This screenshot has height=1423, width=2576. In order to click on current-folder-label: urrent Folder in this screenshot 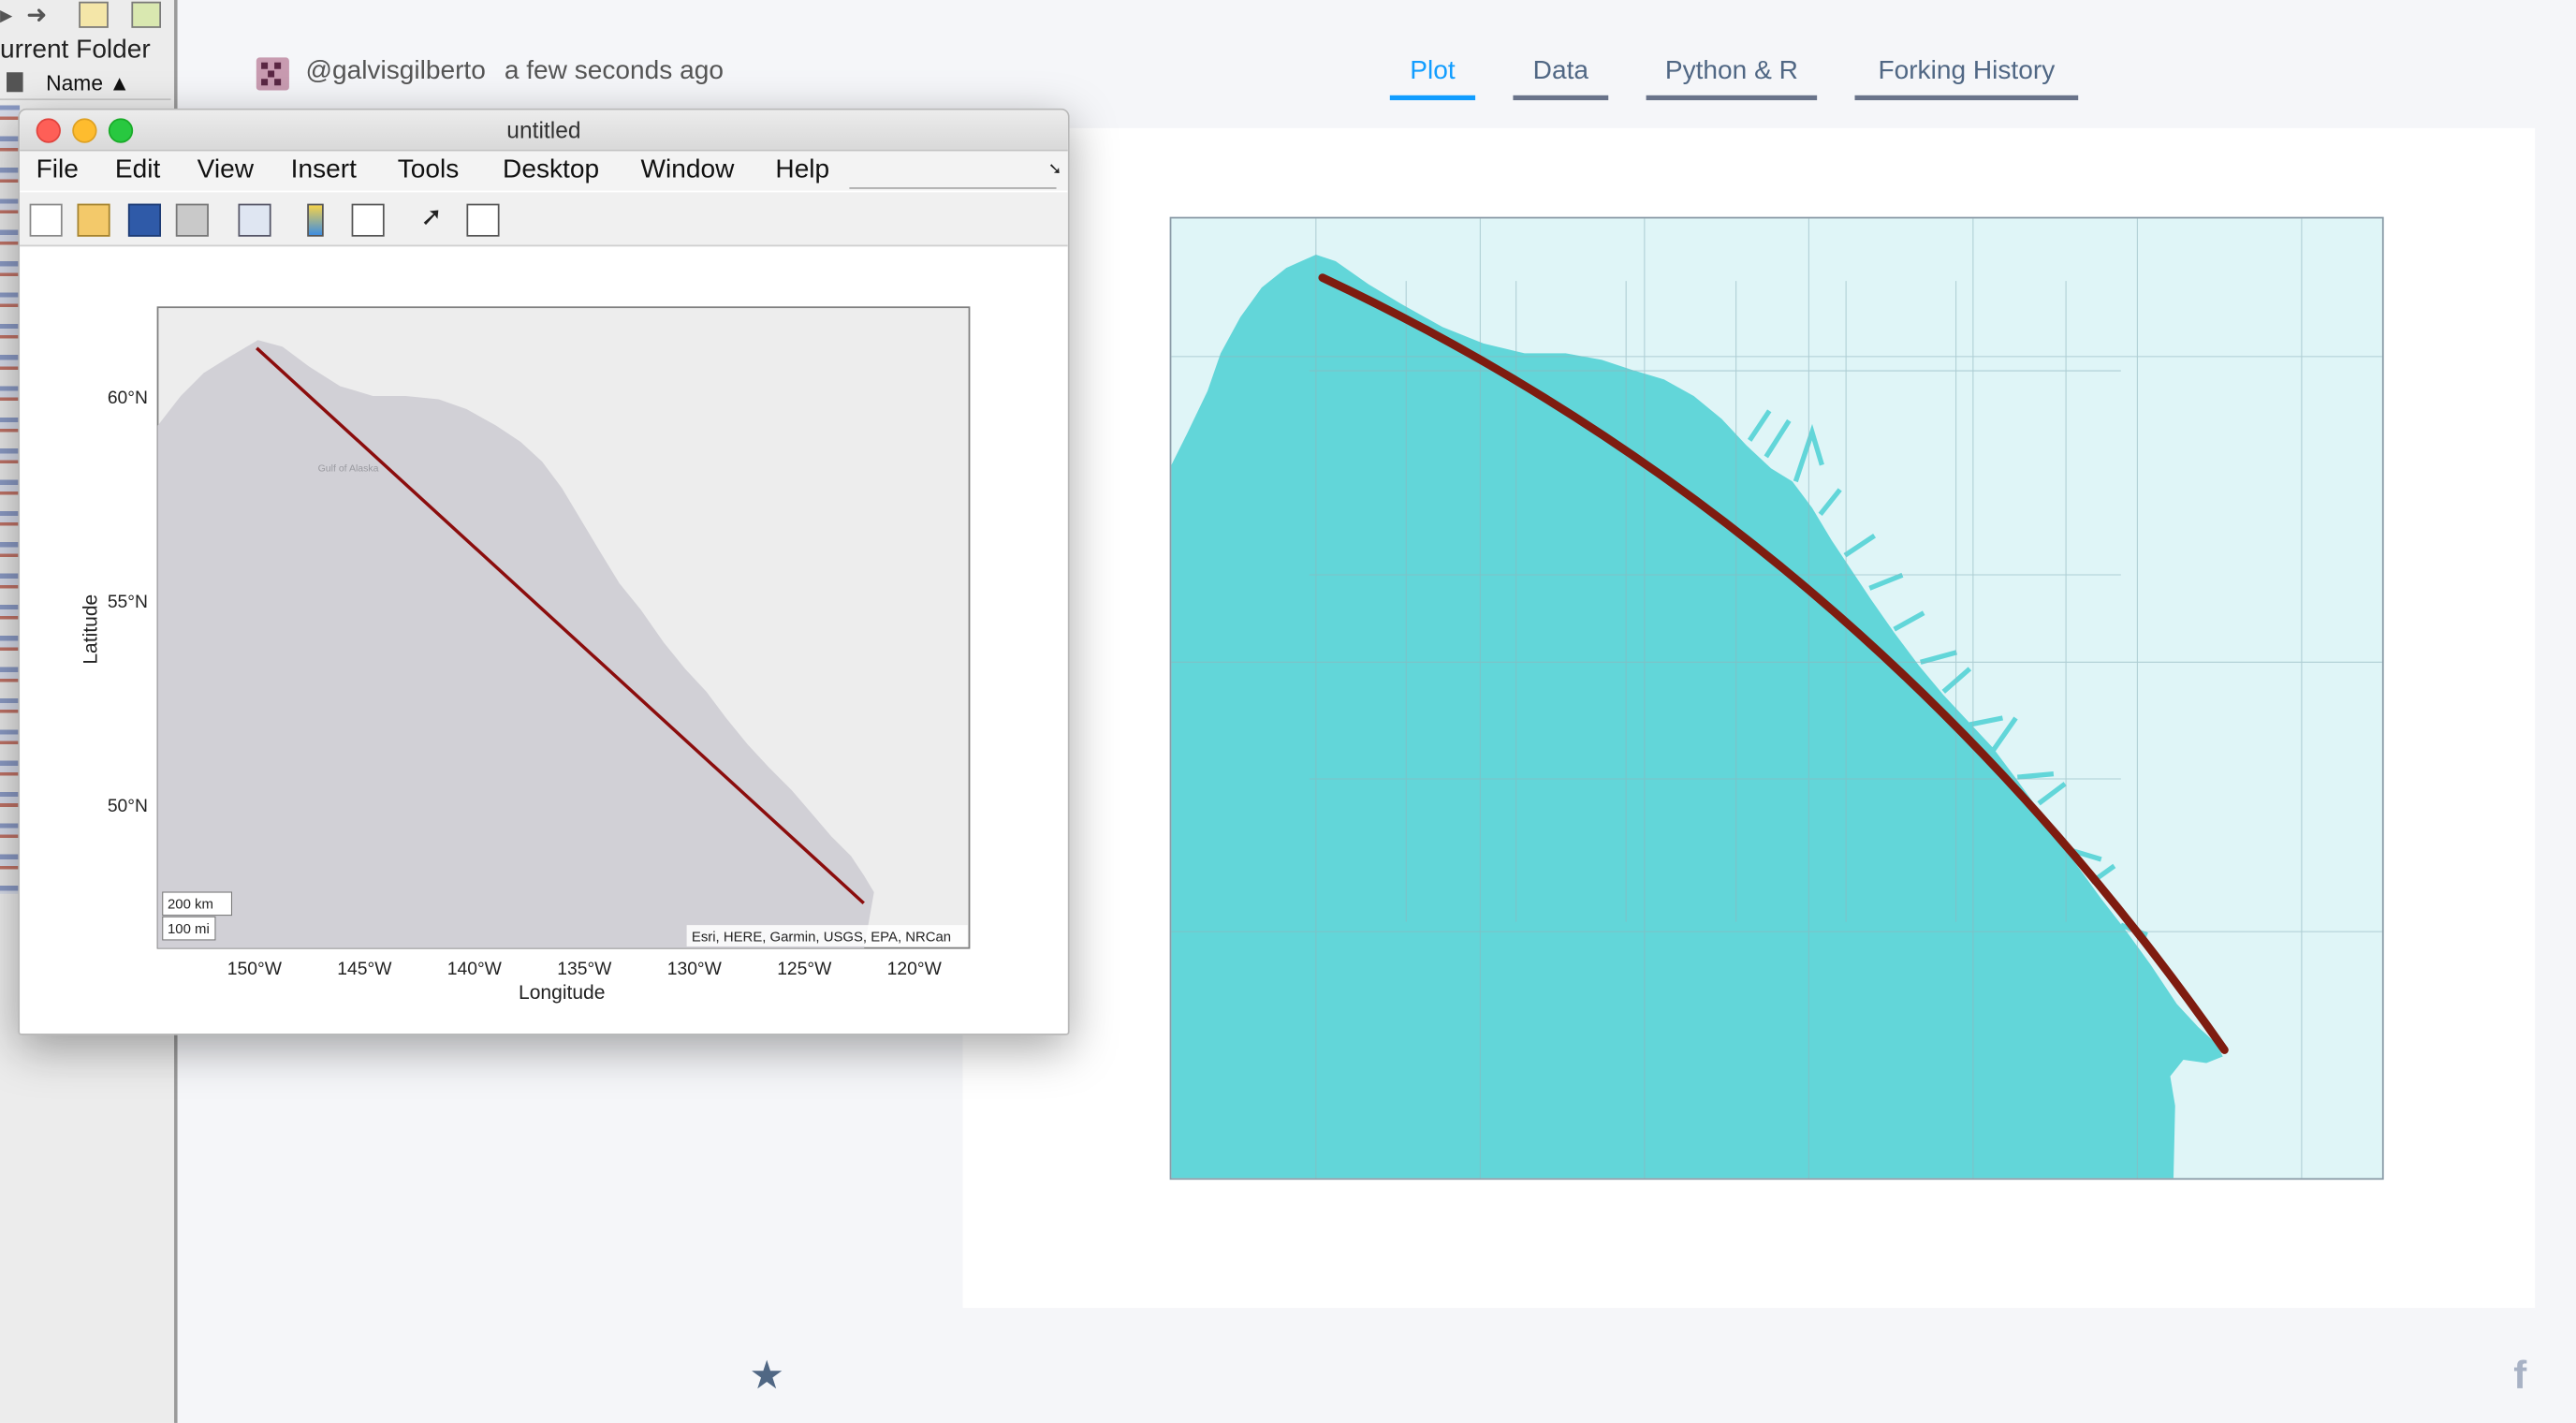, I will do `click(75, 50)`.